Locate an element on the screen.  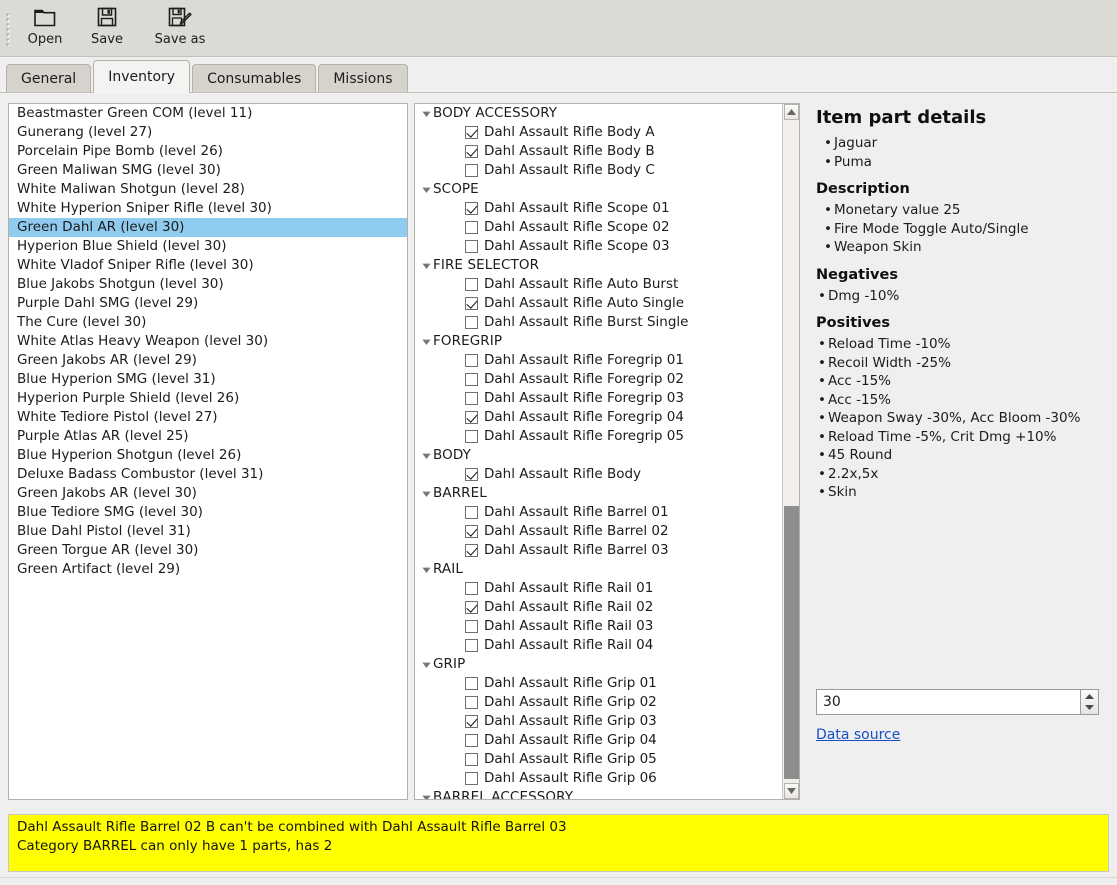
tree-part-row: Dahl Assault Rifle Barrel 03 is located at coordinates (598, 550).